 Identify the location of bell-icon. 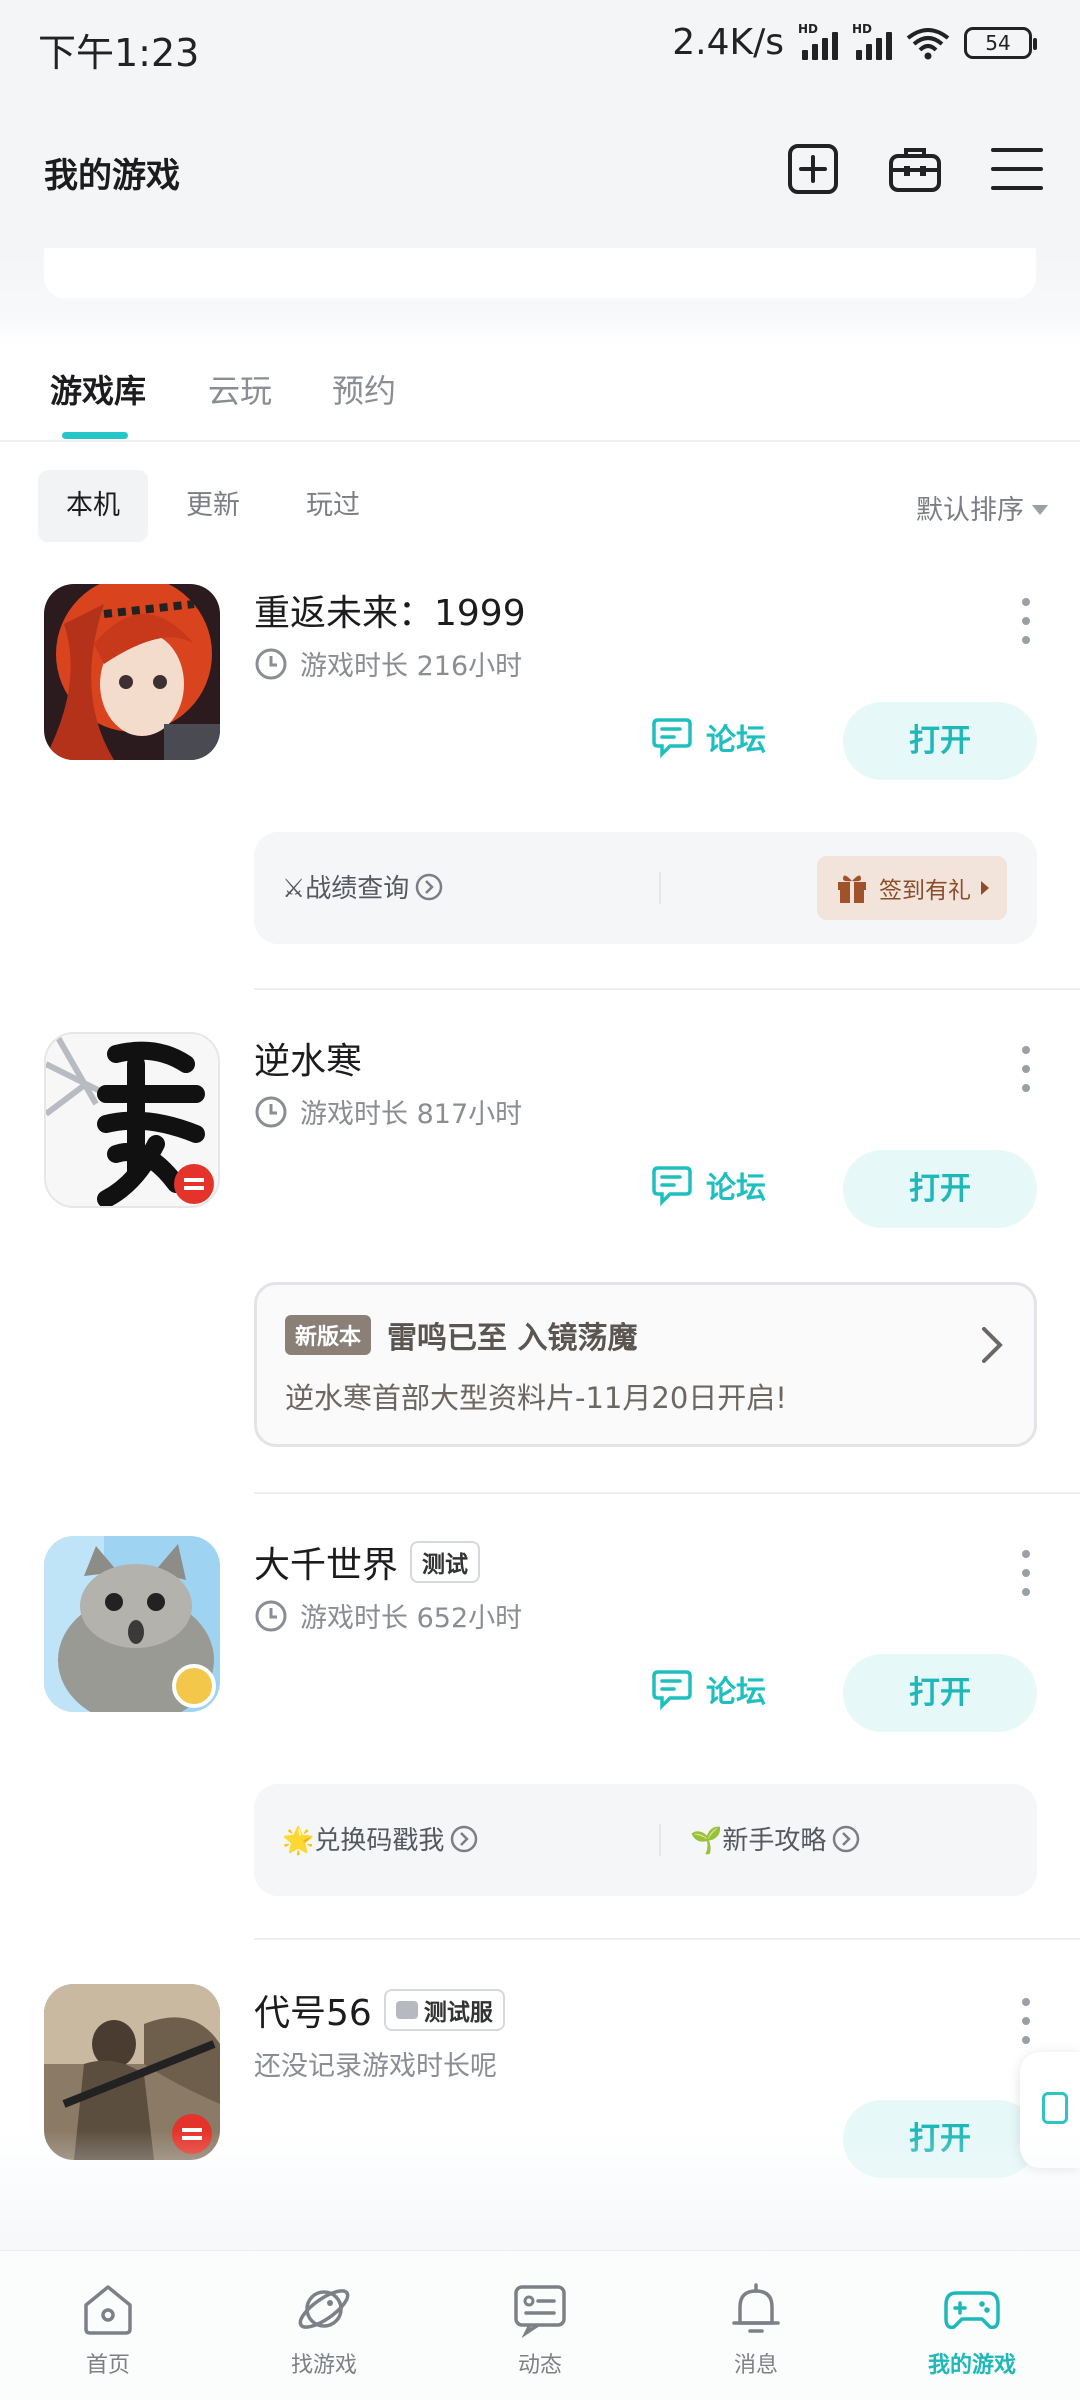
(756, 2308).